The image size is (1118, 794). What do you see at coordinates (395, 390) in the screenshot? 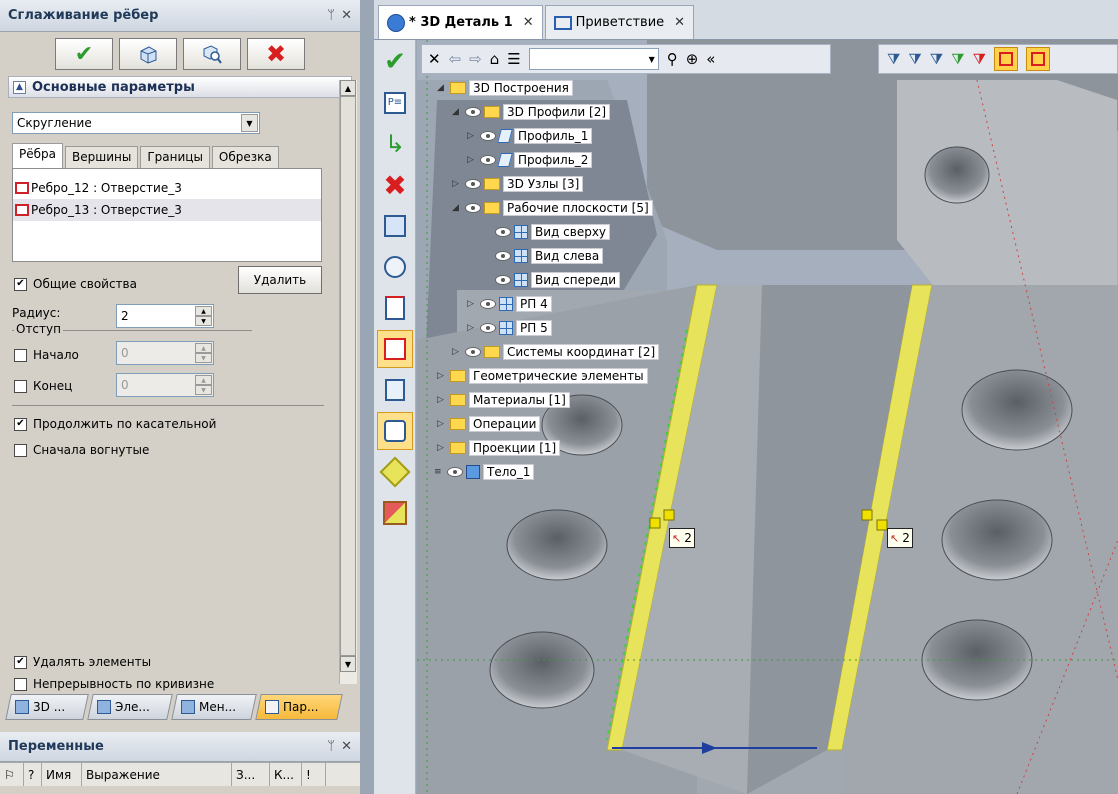
I see `face-mode-button` at bounding box center [395, 390].